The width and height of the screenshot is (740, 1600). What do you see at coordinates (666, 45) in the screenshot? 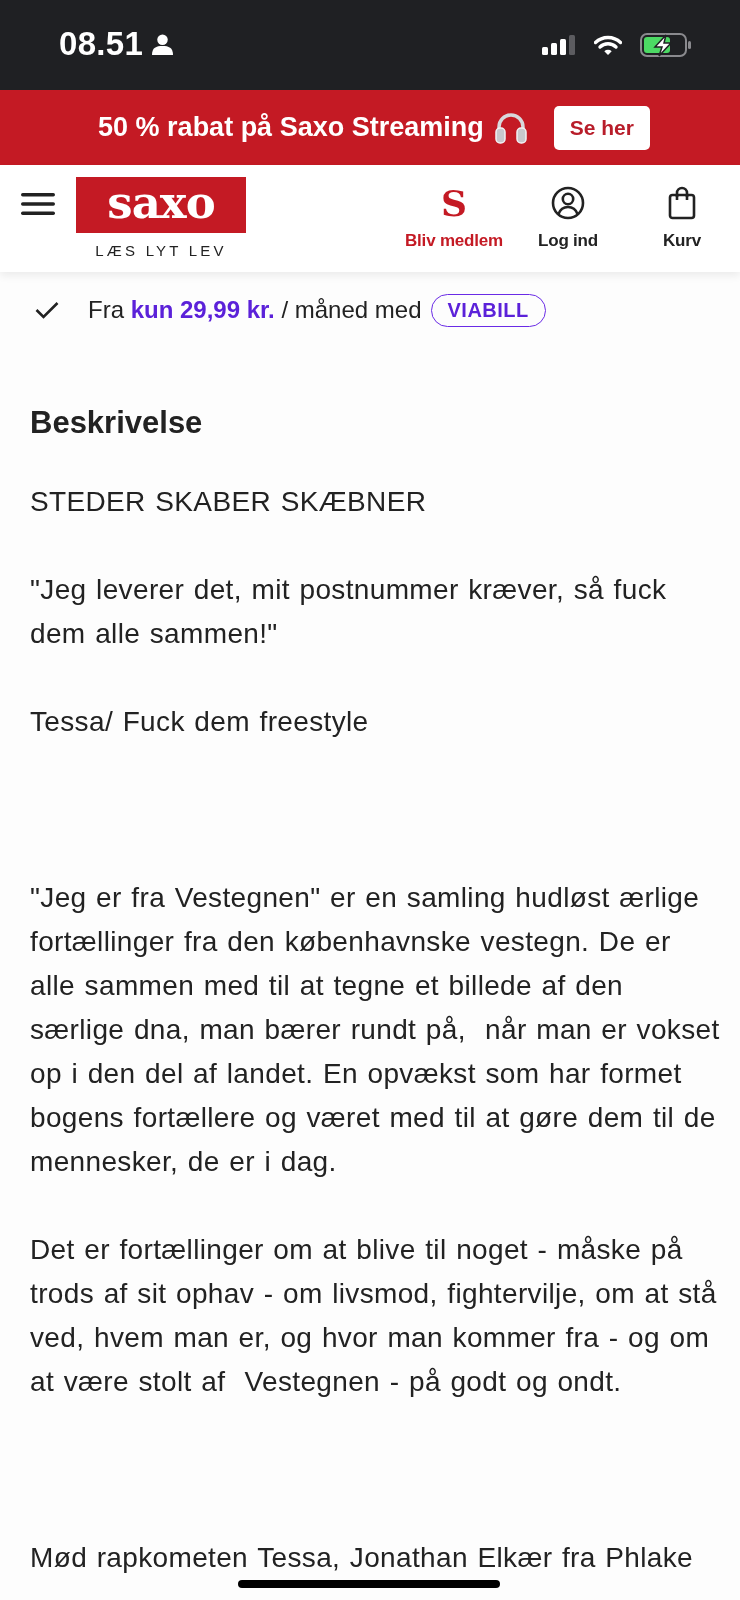
I see `battery-charging-icon` at bounding box center [666, 45].